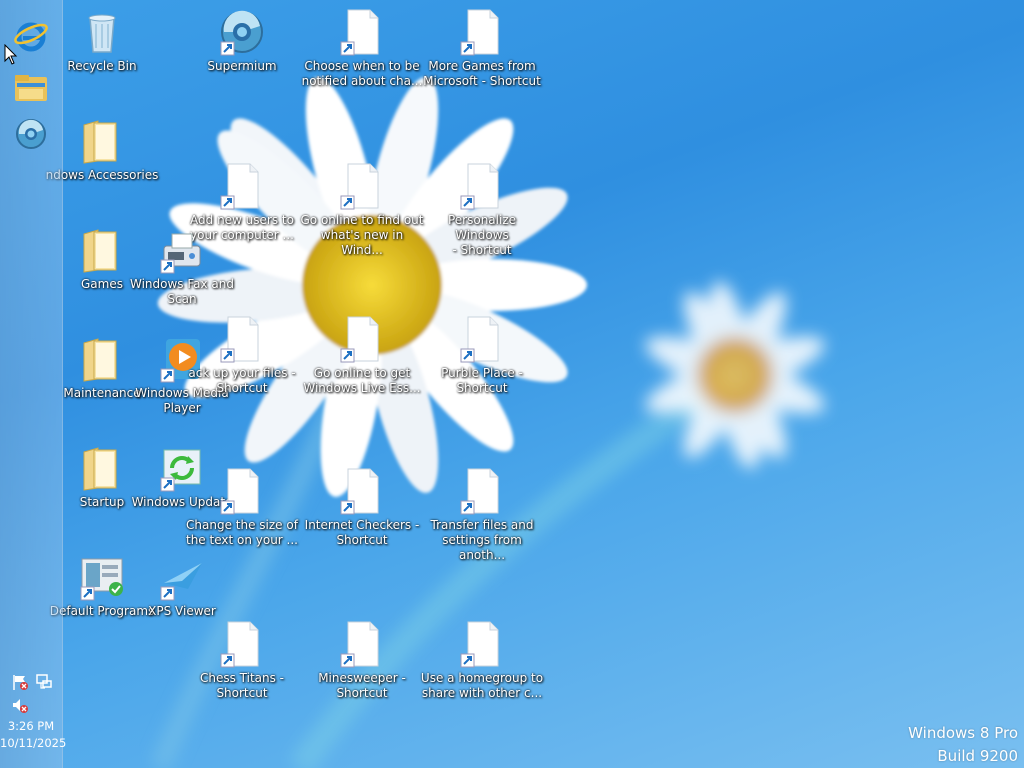 This screenshot has width=1024, height=768. I want to click on default-programs-icon, so click(102, 577).